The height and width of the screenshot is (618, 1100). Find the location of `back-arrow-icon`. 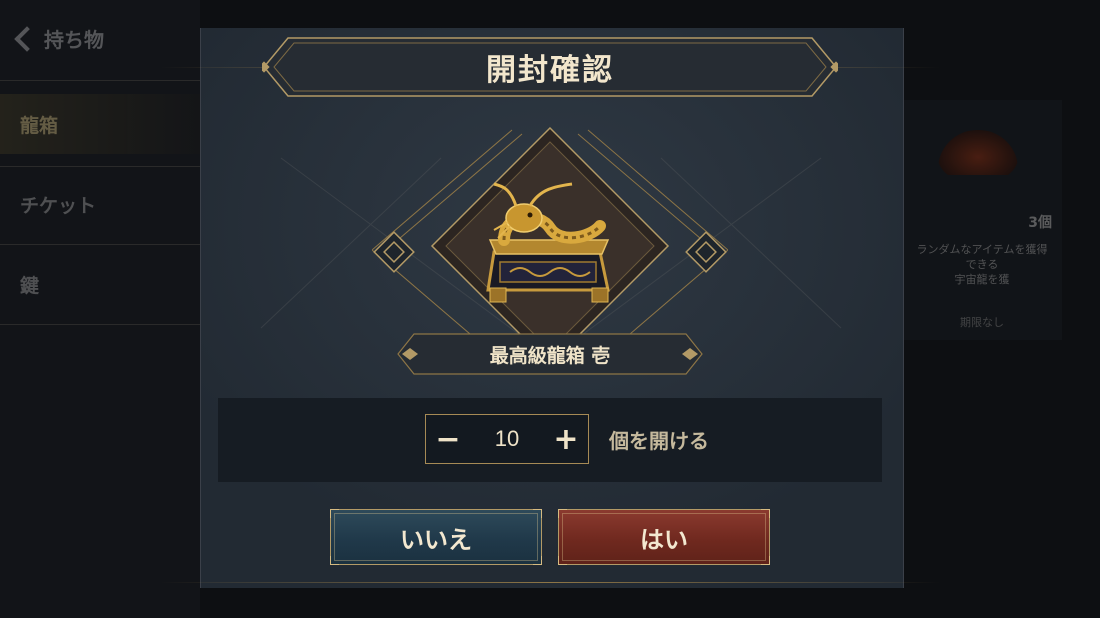

back-arrow-icon is located at coordinates (27, 38).